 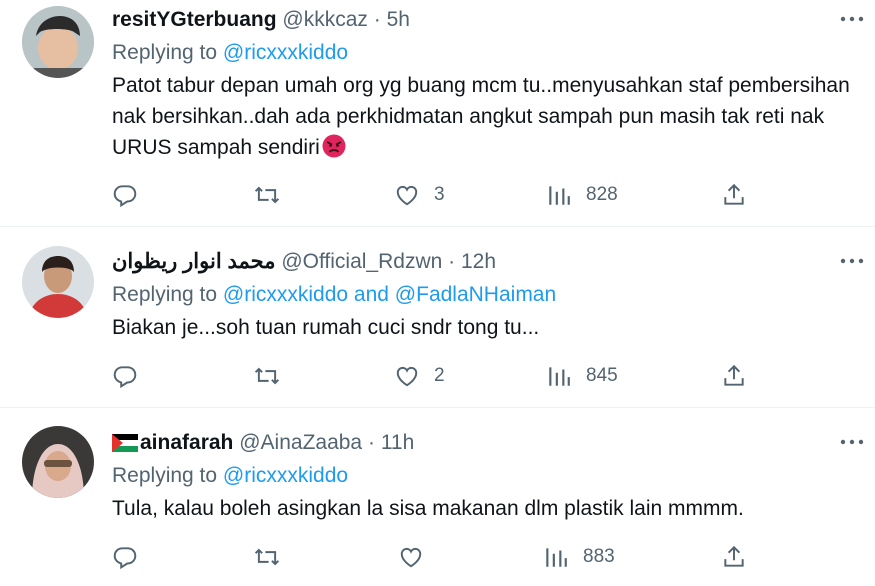 What do you see at coordinates (602, 375) in the screenshot?
I see `view-count: 845` at bounding box center [602, 375].